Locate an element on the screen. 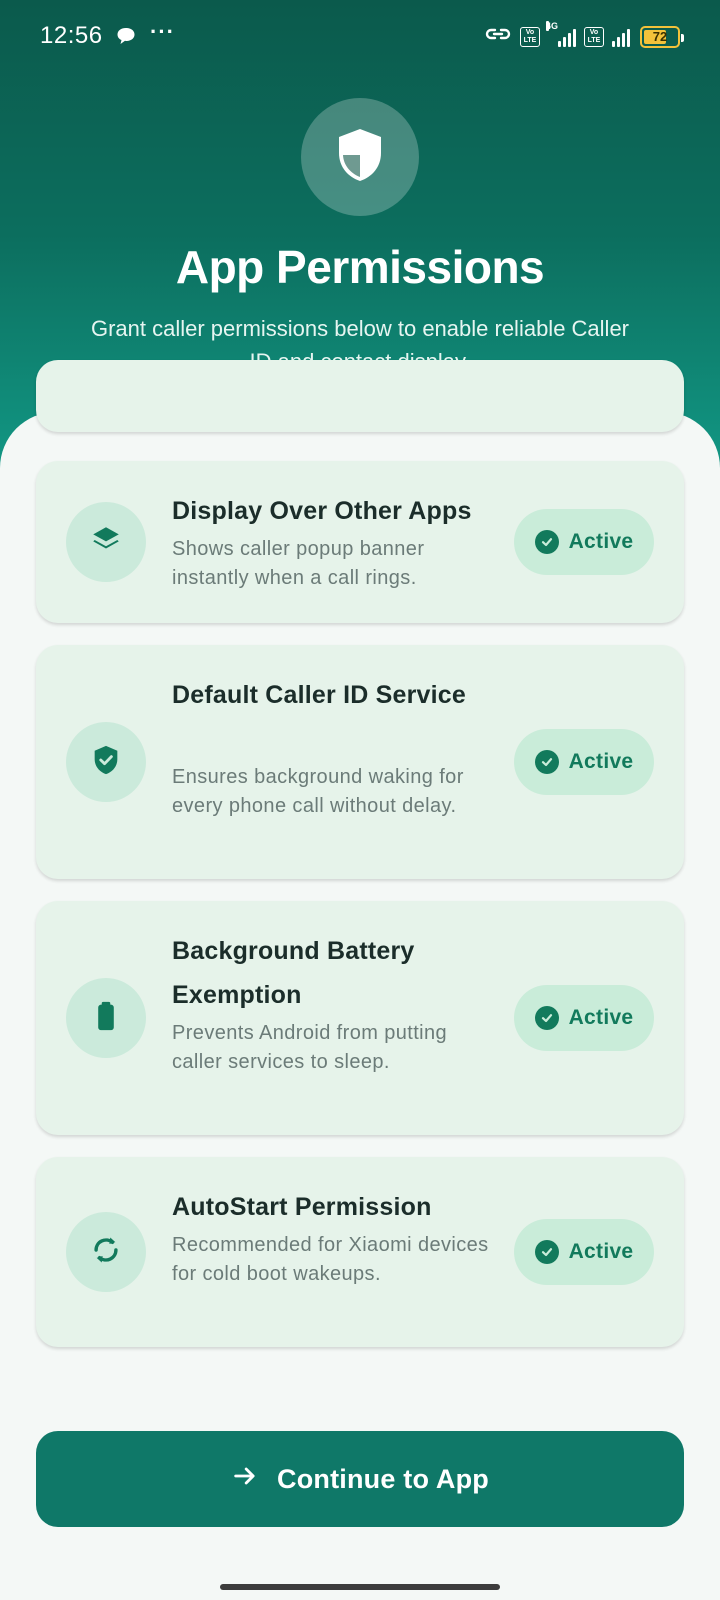 The image size is (720, 1600). continue-button: Continue to App is located at coordinates (360, 1479).